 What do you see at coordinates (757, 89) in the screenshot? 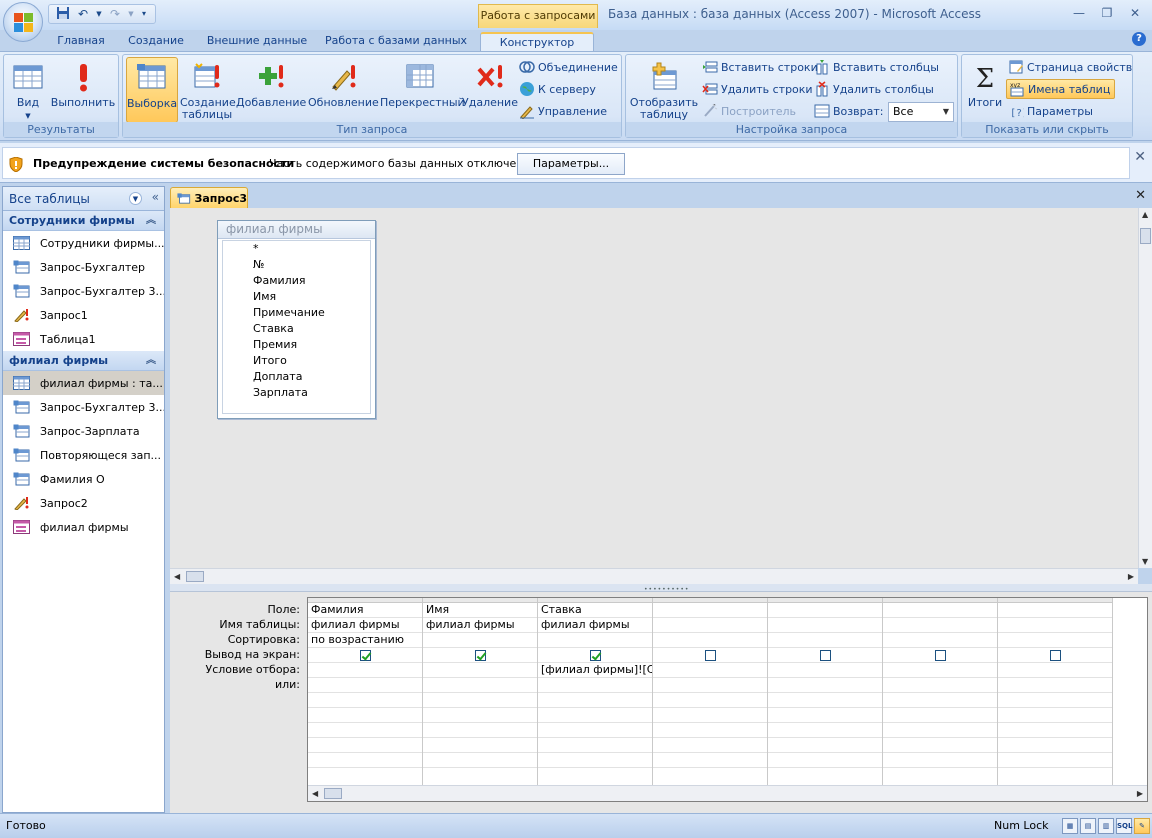
I see `delete-rows-button: Удалить строки` at bounding box center [757, 89].